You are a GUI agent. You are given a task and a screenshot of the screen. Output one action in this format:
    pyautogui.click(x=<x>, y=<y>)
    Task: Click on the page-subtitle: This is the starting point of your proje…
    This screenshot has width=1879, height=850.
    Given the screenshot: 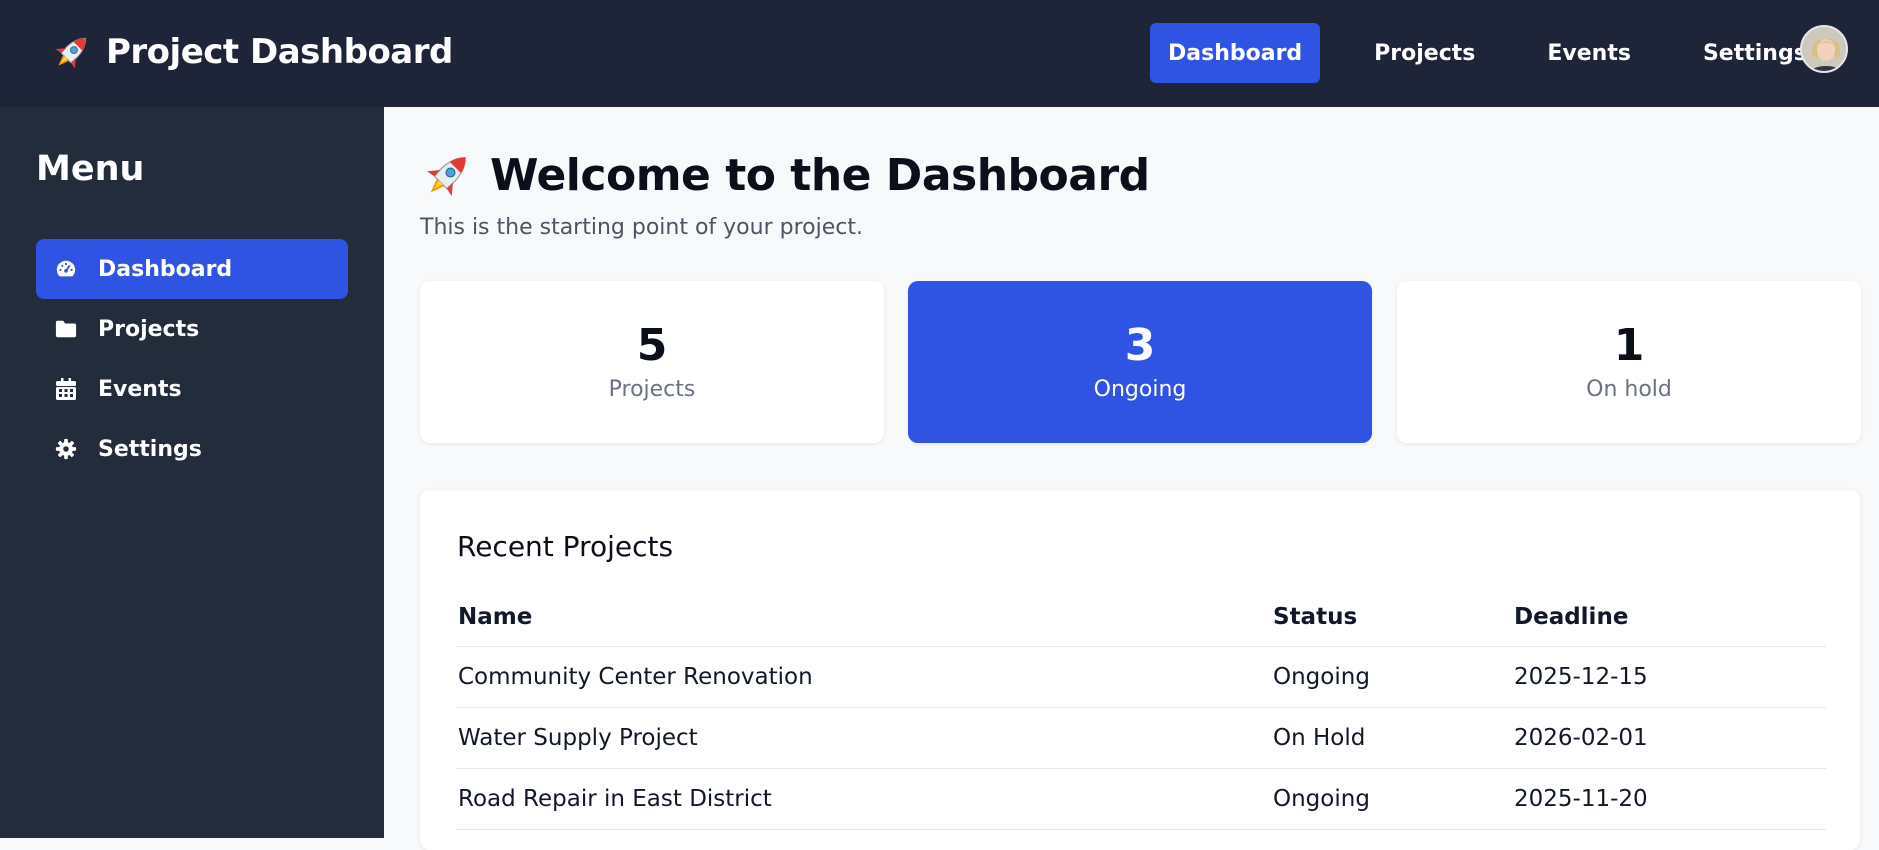 What is the action you would take?
    pyautogui.click(x=641, y=227)
    